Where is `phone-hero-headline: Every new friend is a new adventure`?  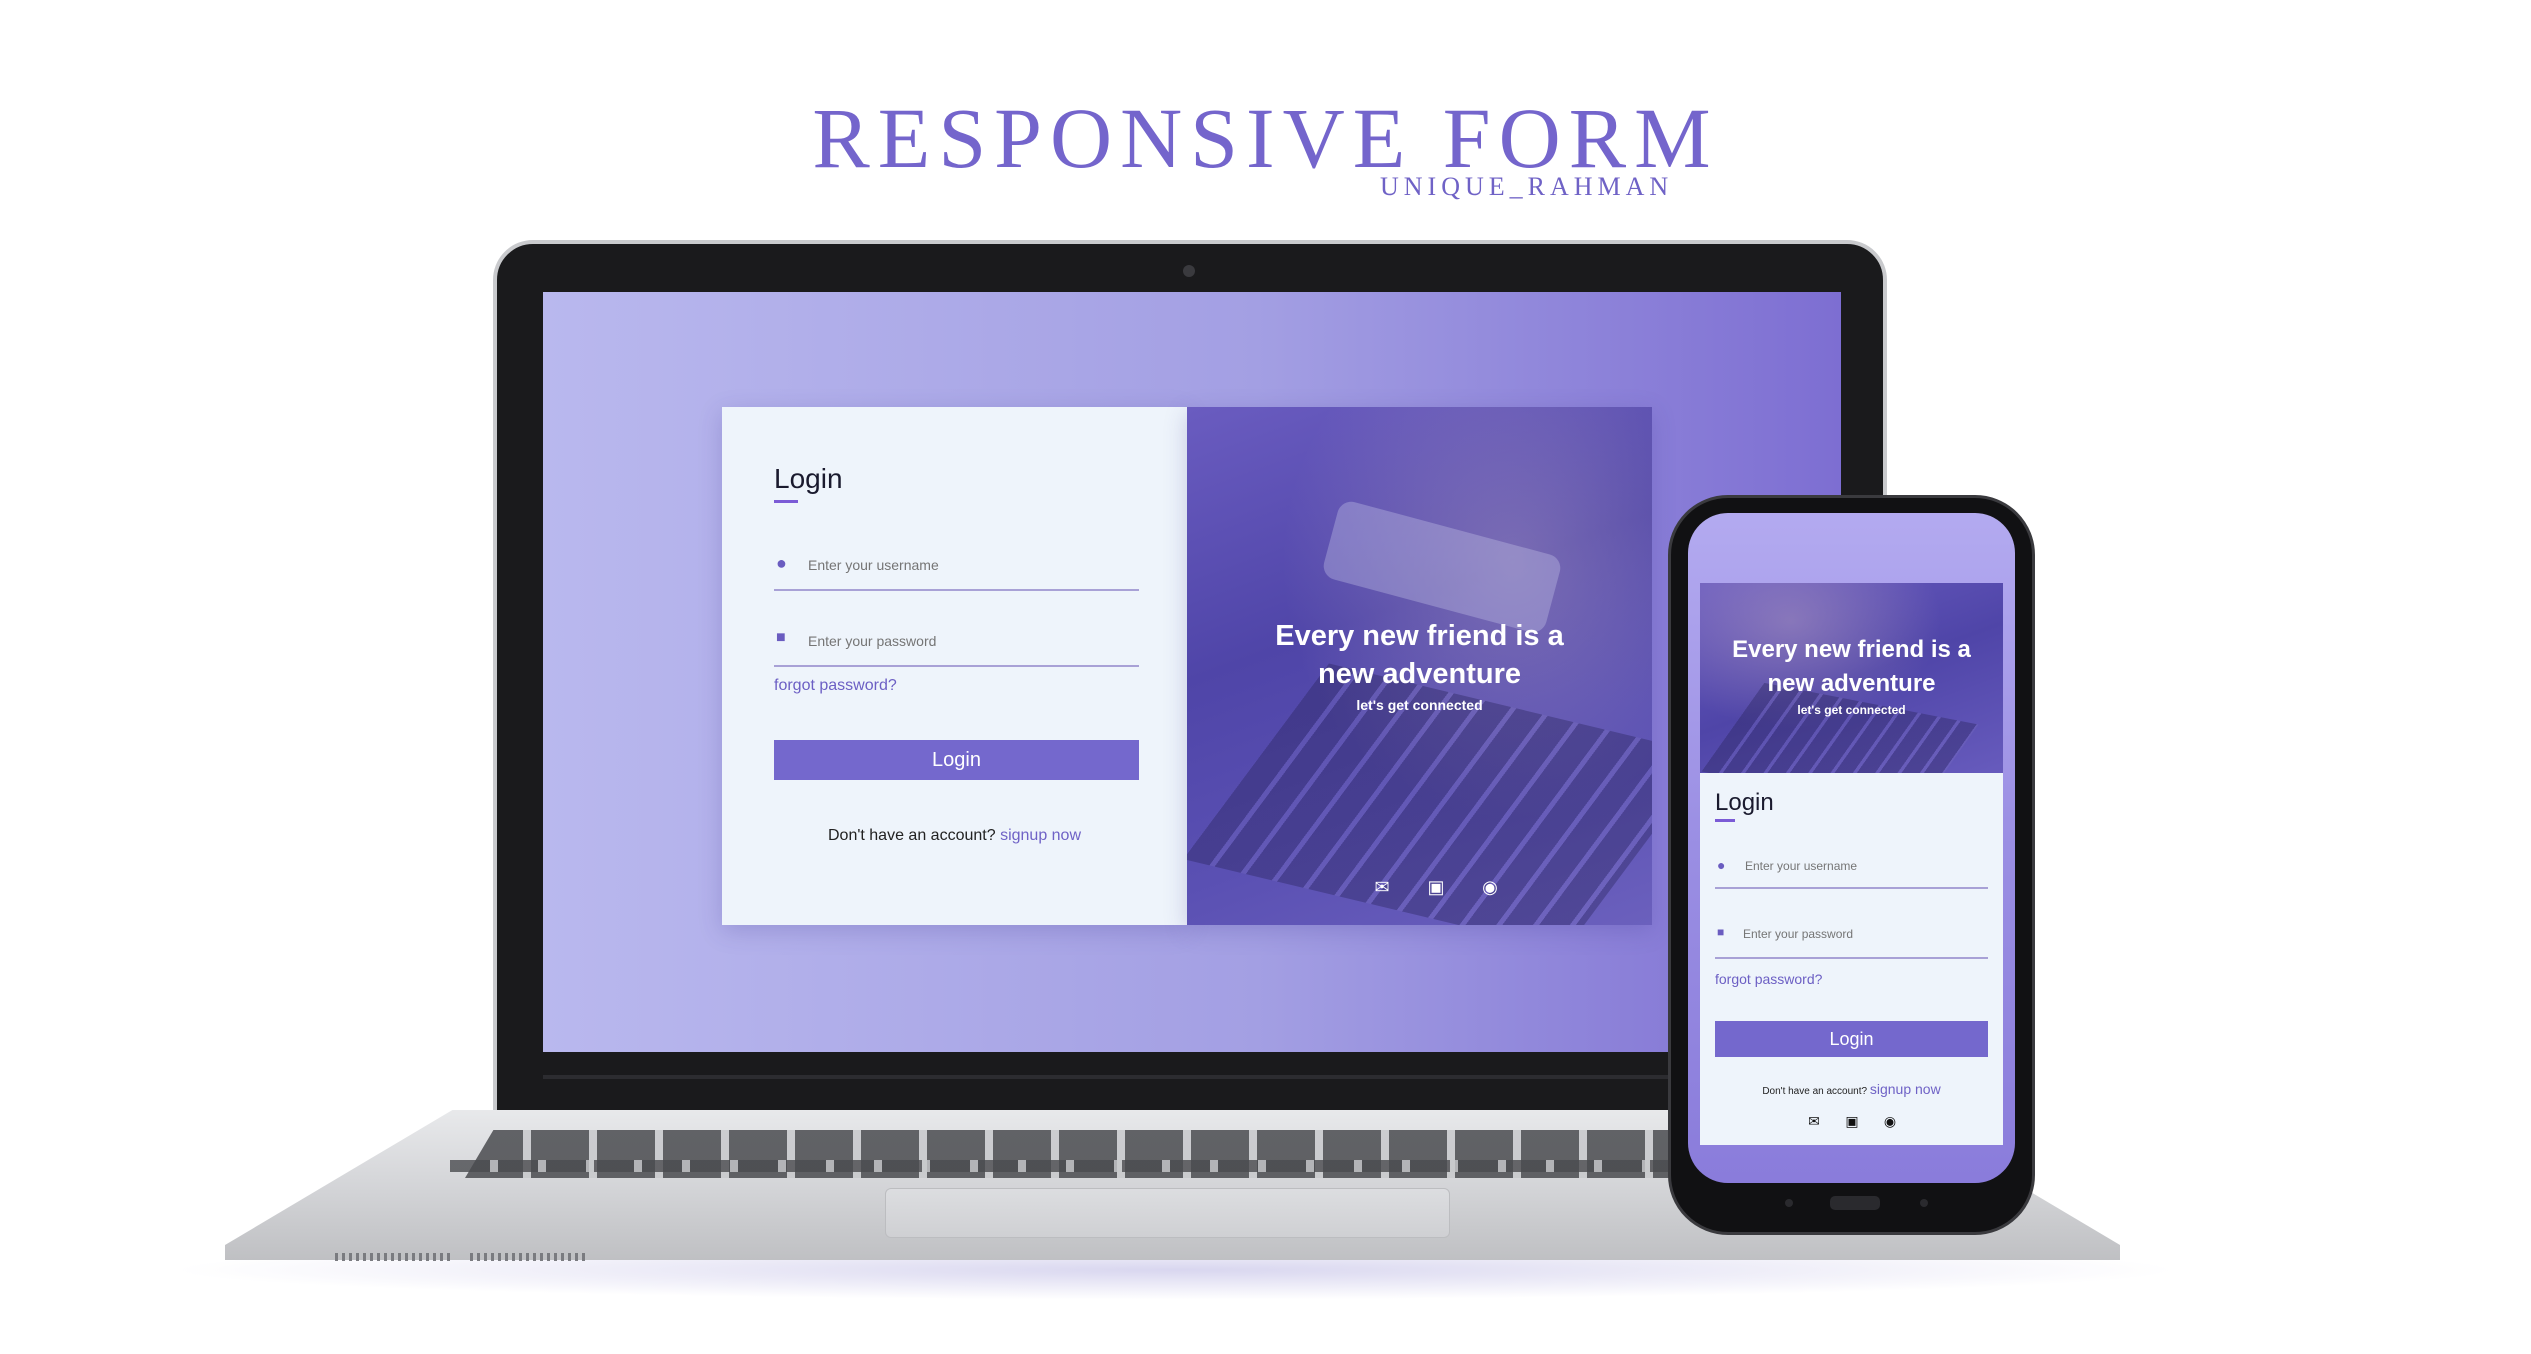
phone-hero-headline: Every new friend is a new adventure is located at coordinates (1851, 667).